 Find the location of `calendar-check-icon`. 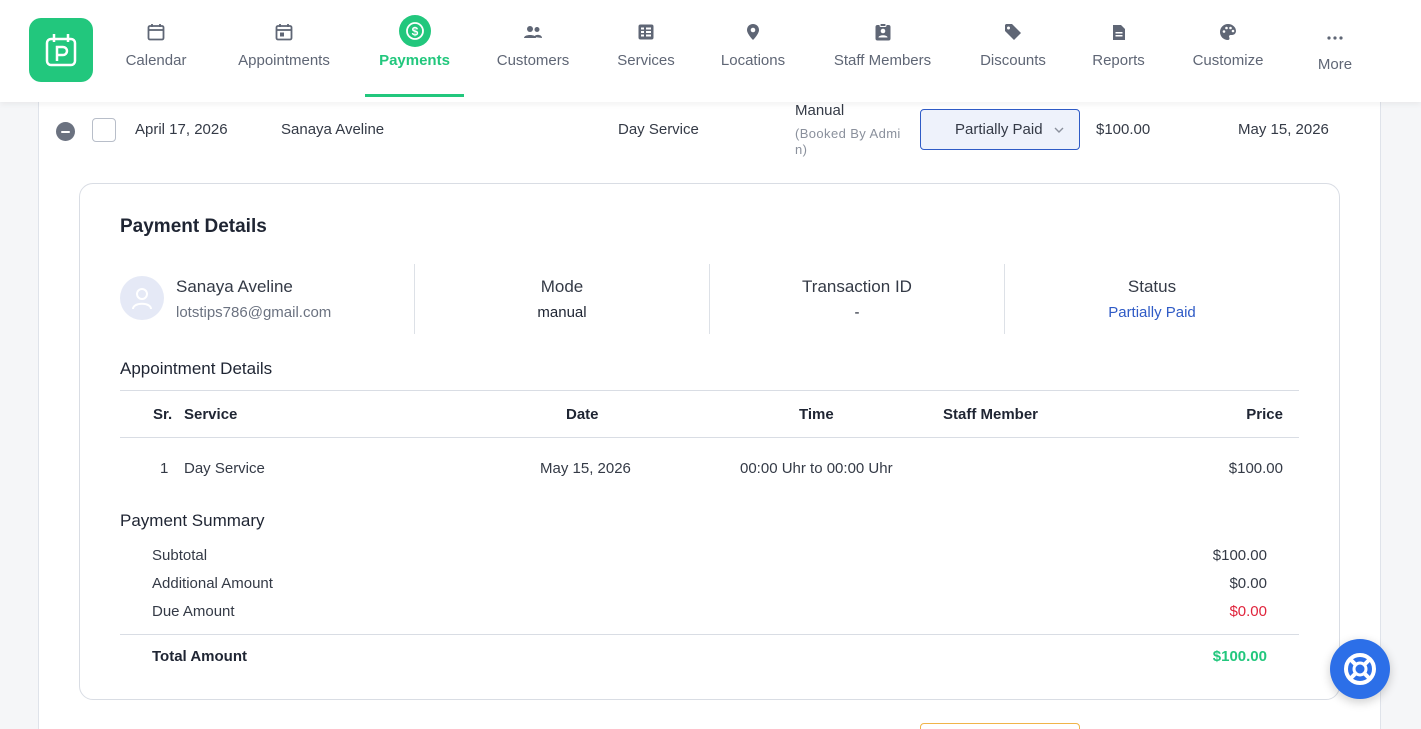

calendar-check-icon is located at coordinates (284, 32).